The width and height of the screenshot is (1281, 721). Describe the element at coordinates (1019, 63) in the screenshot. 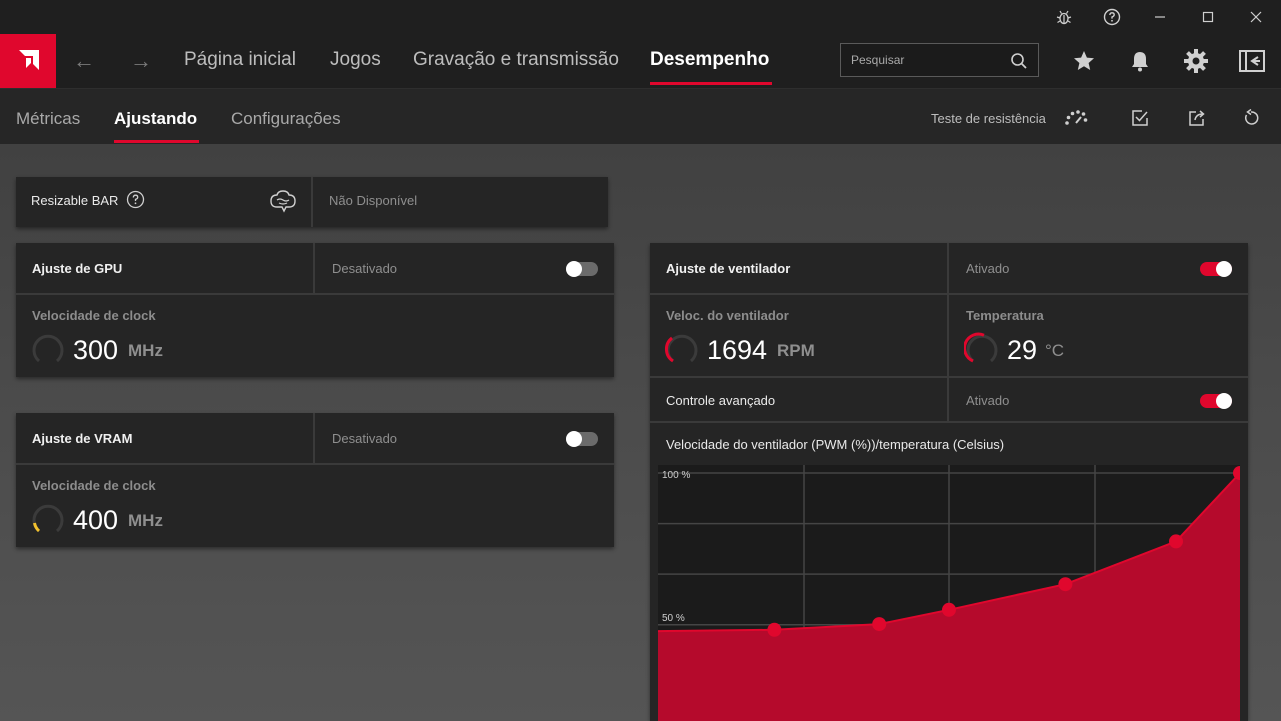

I see `search-icon` at that location.